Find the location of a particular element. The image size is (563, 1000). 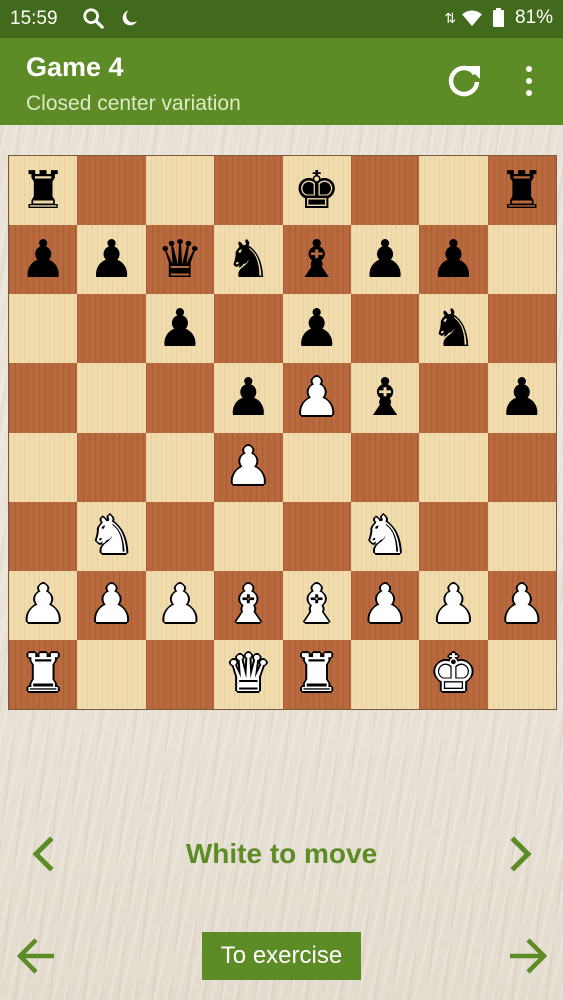

square-h6 is located at coordinates (521, 329).